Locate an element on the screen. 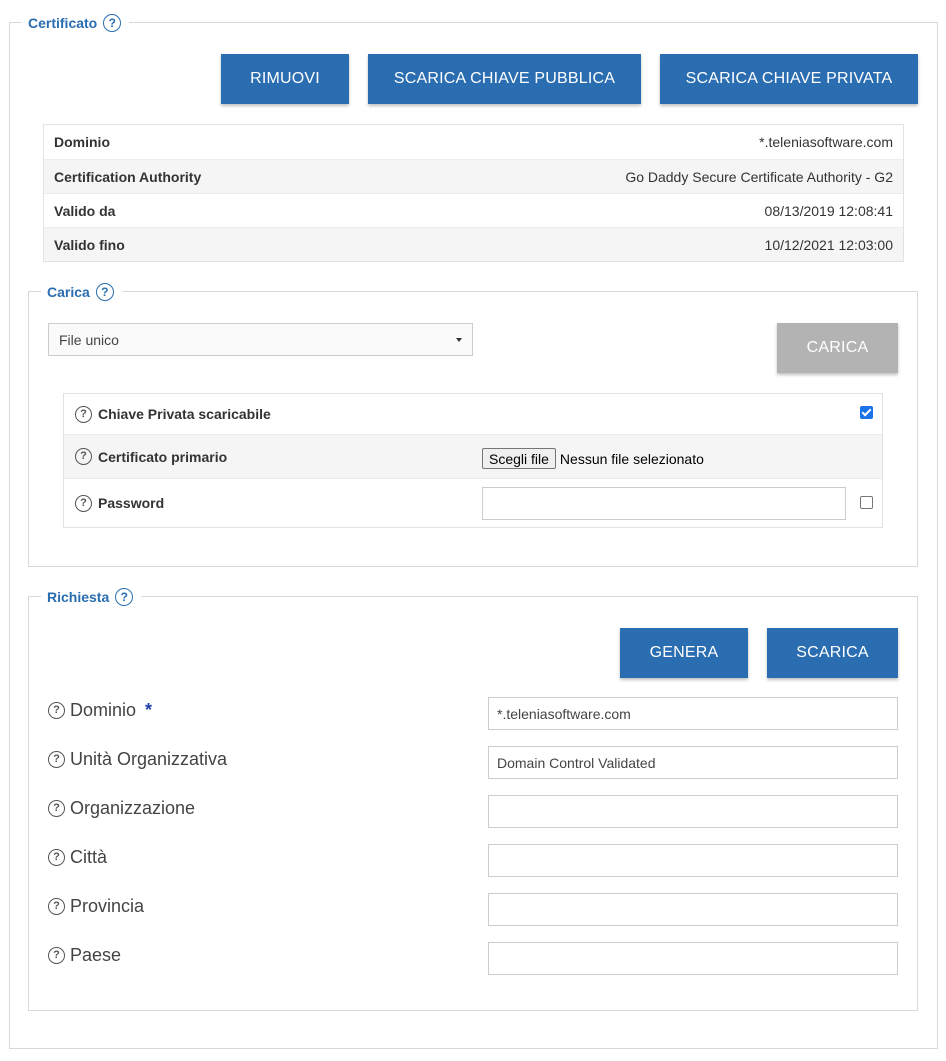  genera-button: GENERA is located at coordinates (684, 653).